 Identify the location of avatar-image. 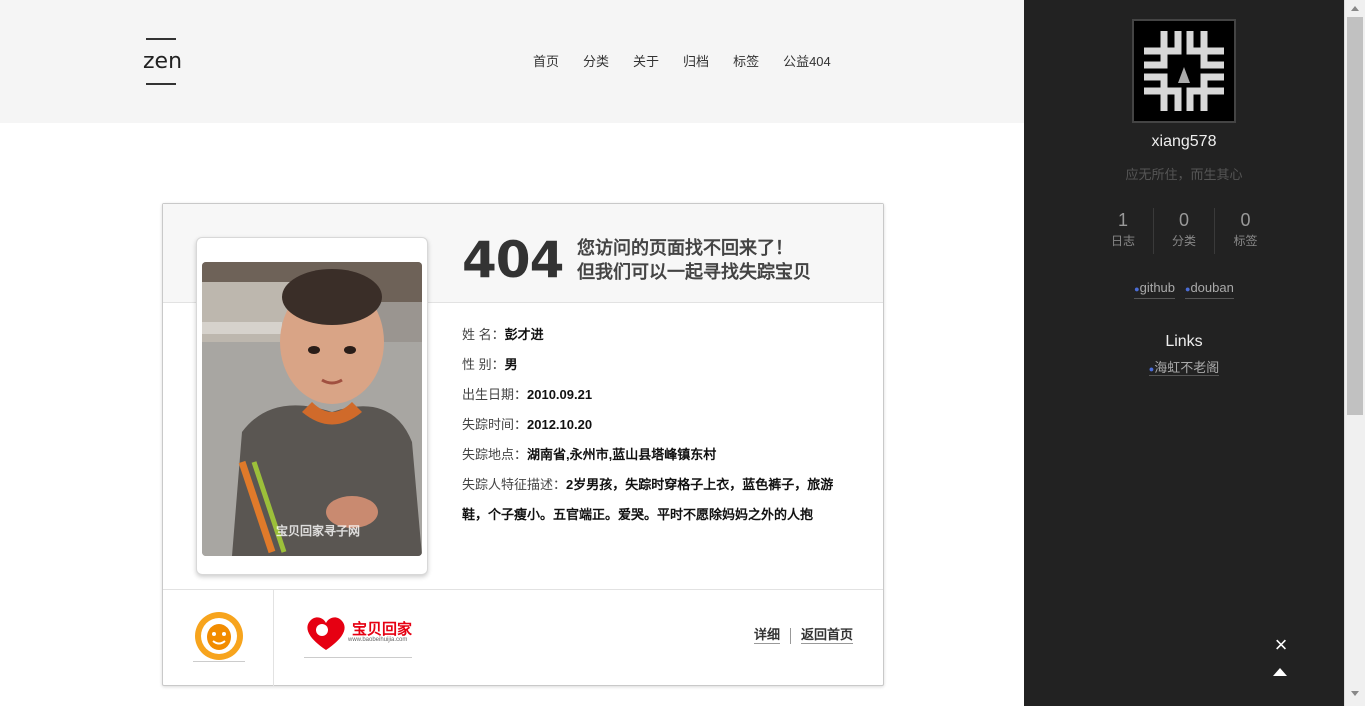
(1184, 71).